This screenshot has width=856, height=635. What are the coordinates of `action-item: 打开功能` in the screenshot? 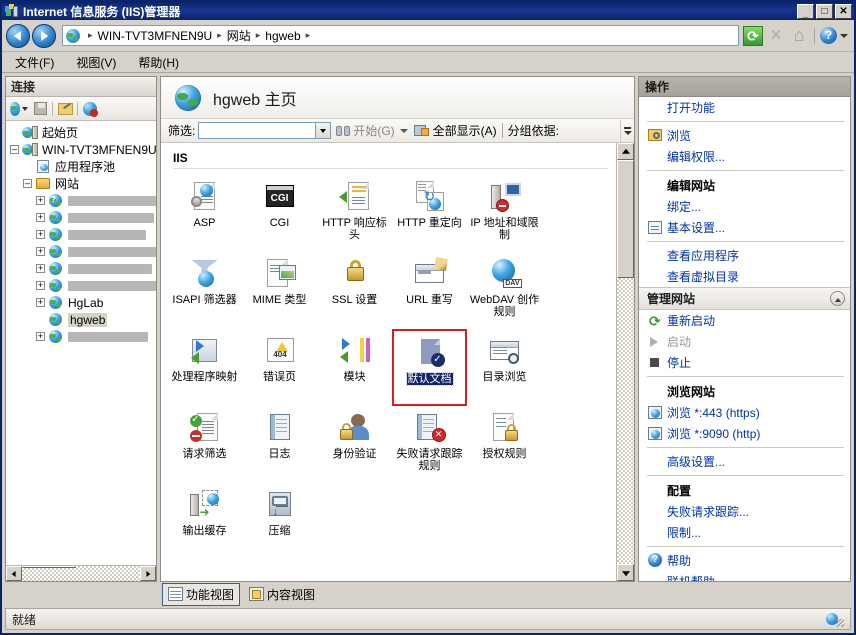 It's located at (744, 107).